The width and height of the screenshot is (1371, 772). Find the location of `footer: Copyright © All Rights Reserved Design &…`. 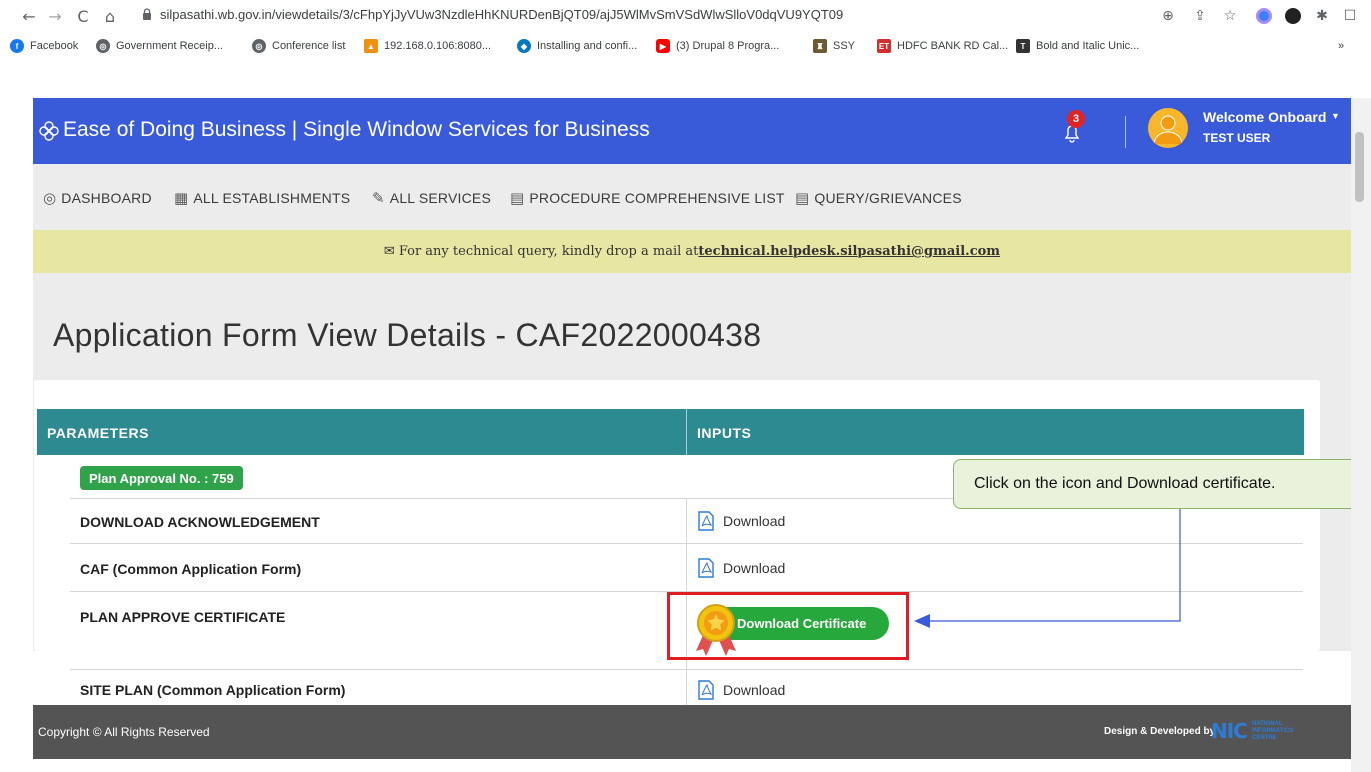

footer: Copyright © All Rights Reserved Design &… is located at coordinates (692, 732).